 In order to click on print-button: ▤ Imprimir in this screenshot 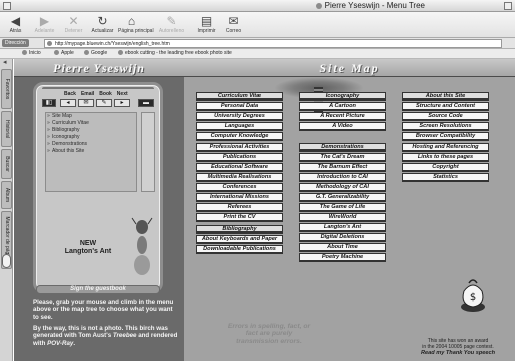, I will do `click(206, 25)`.